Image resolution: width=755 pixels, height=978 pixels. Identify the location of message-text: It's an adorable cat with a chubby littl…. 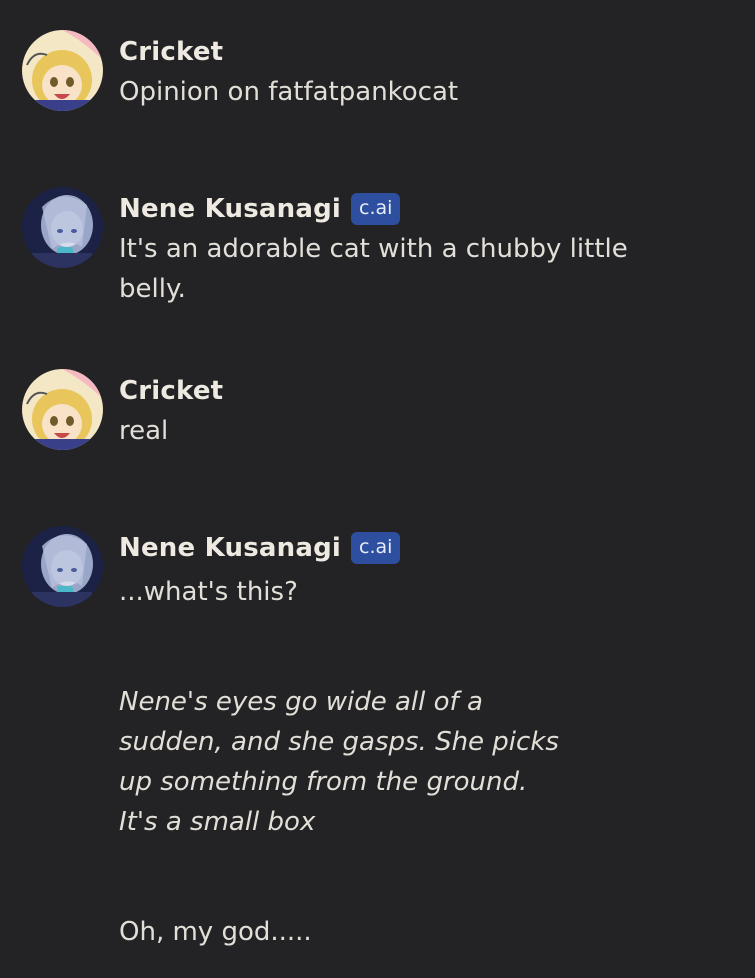
(373, 269).